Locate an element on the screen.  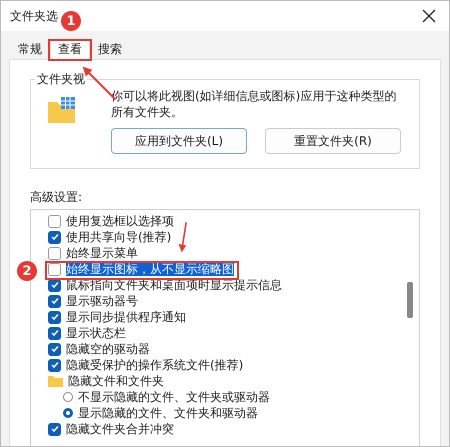
settings-row: 隐藏空的驱动器 is located at coordinates (99, 349).